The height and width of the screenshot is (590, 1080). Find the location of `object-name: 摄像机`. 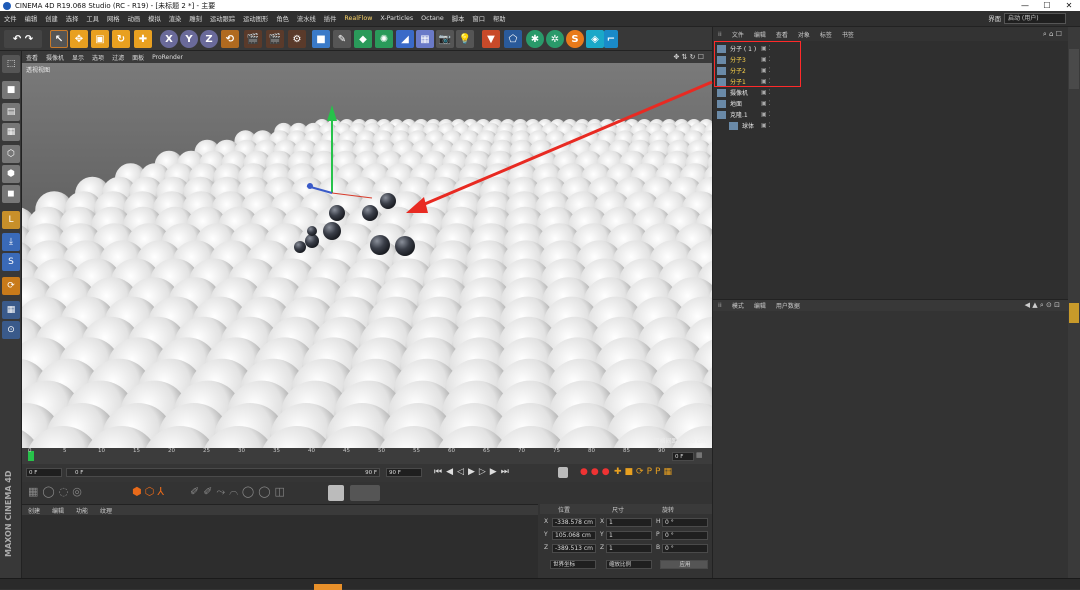

object-name: 摄像机 is located at coordinates (739, 92).